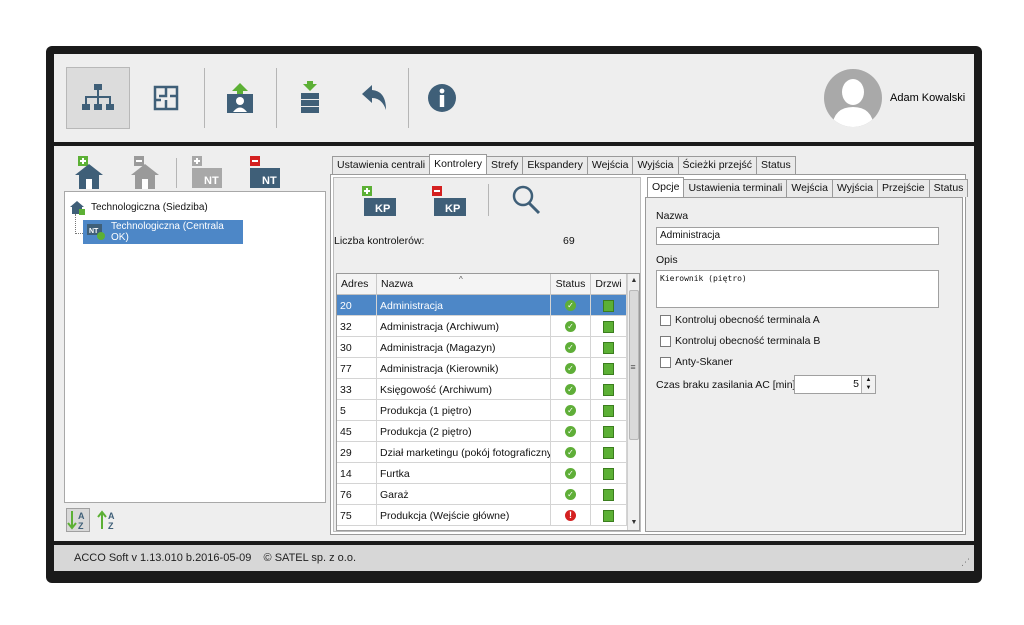  I want to click on checkbox-terminal-a, so click(665, 320).